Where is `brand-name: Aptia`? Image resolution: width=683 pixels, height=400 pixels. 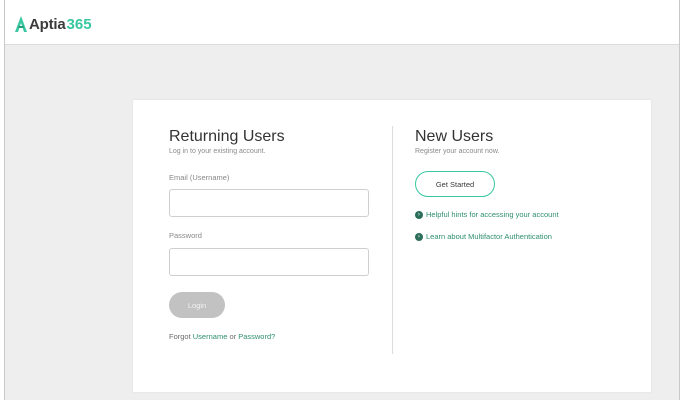
brand-name: Aptia is located at coordinates (47, 24).